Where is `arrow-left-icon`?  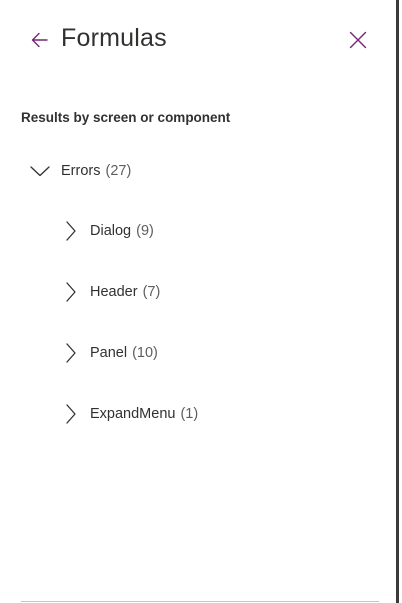
arrow-left-icon is located at coordinates (39, 40).